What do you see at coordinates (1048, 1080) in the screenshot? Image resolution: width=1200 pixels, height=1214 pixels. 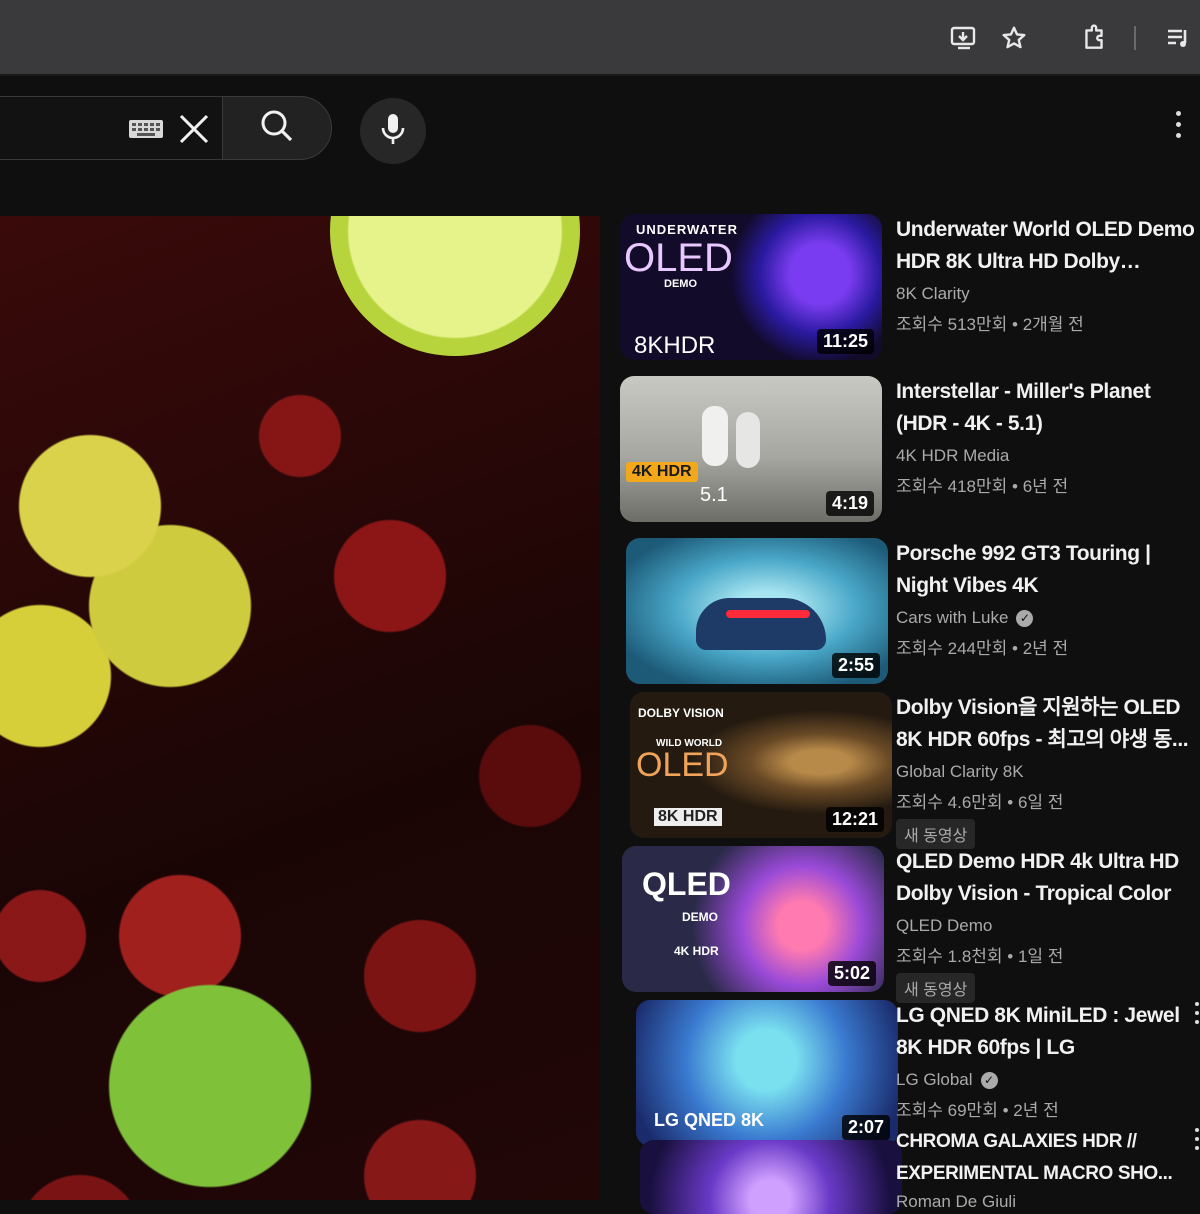 I see `channel-name: LG Global ✓` at bounding box center [1048, 1080].